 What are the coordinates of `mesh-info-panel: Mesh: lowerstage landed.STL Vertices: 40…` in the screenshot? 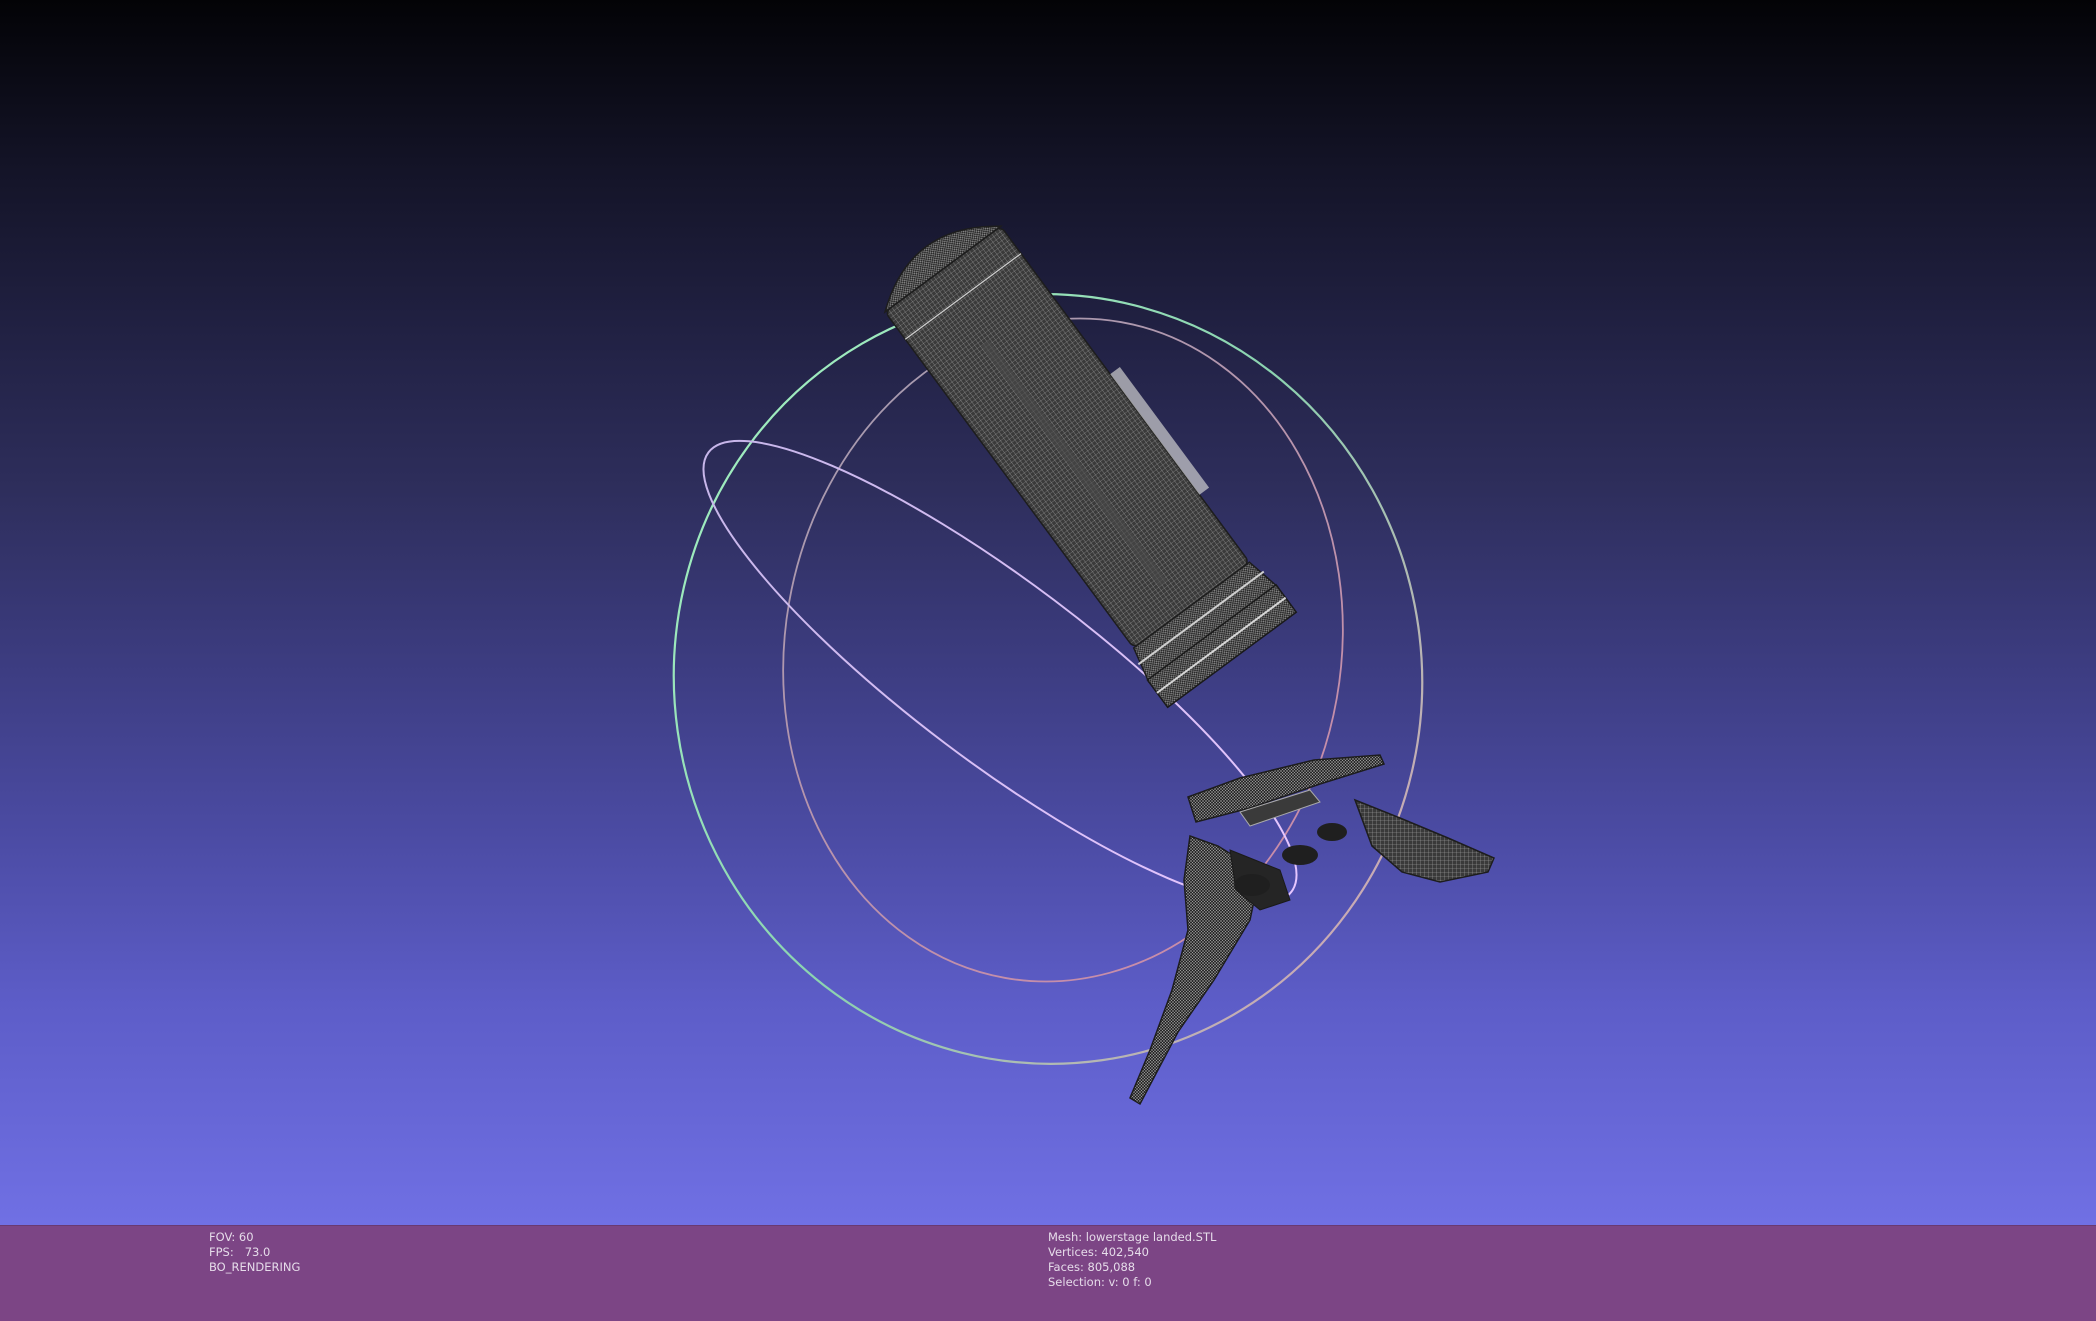 It's located at (1132, 1260).